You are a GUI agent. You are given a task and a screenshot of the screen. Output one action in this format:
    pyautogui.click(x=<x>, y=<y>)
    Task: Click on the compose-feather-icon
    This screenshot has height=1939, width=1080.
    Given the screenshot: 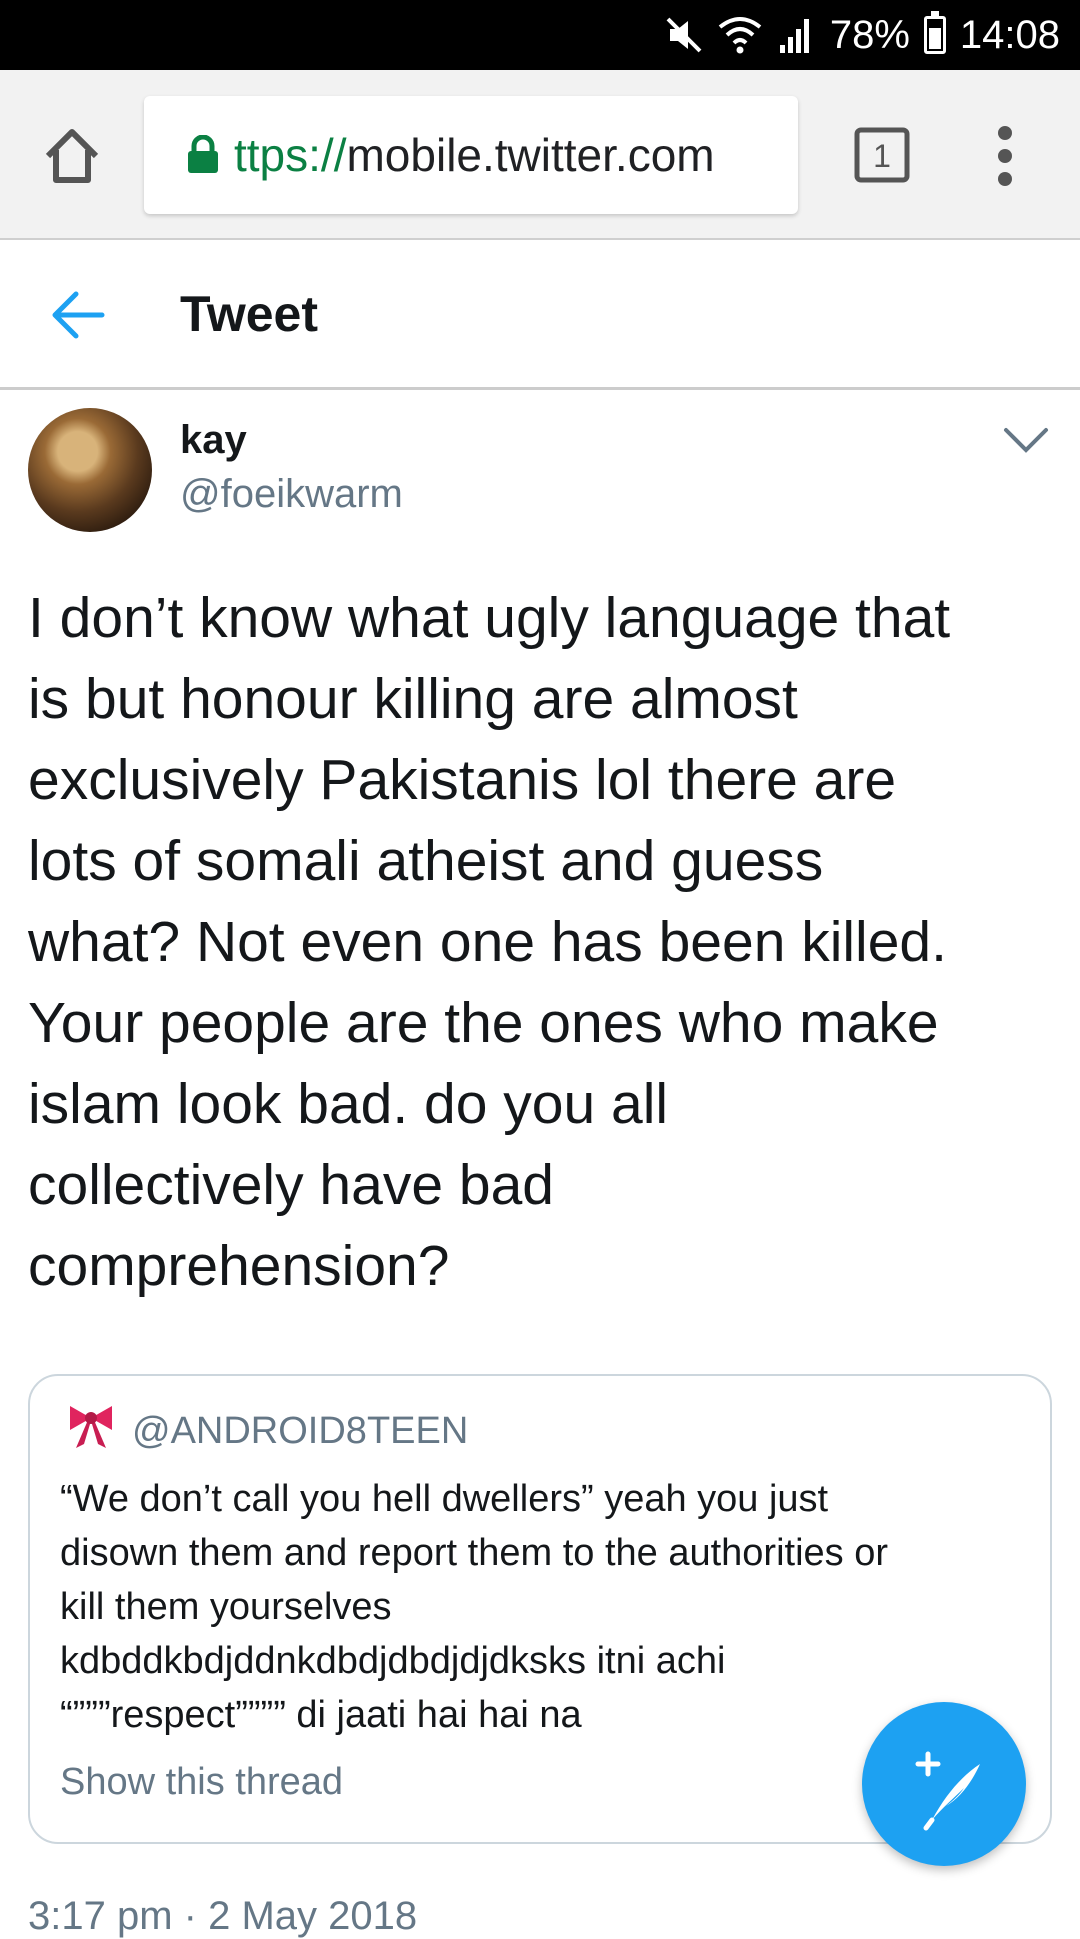 What is the action you would take?
    pyautogui.click(x=947, y=1791)
    